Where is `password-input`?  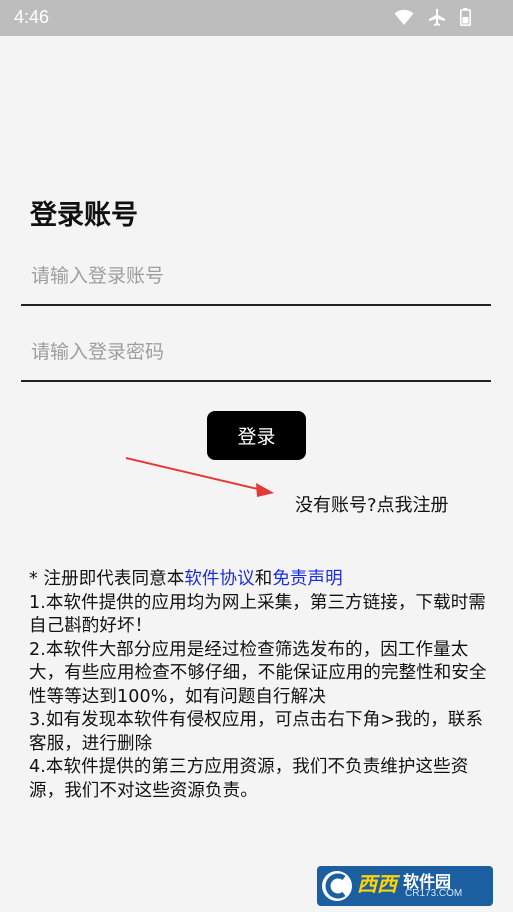
password-input is located at coordinates (256, 352).